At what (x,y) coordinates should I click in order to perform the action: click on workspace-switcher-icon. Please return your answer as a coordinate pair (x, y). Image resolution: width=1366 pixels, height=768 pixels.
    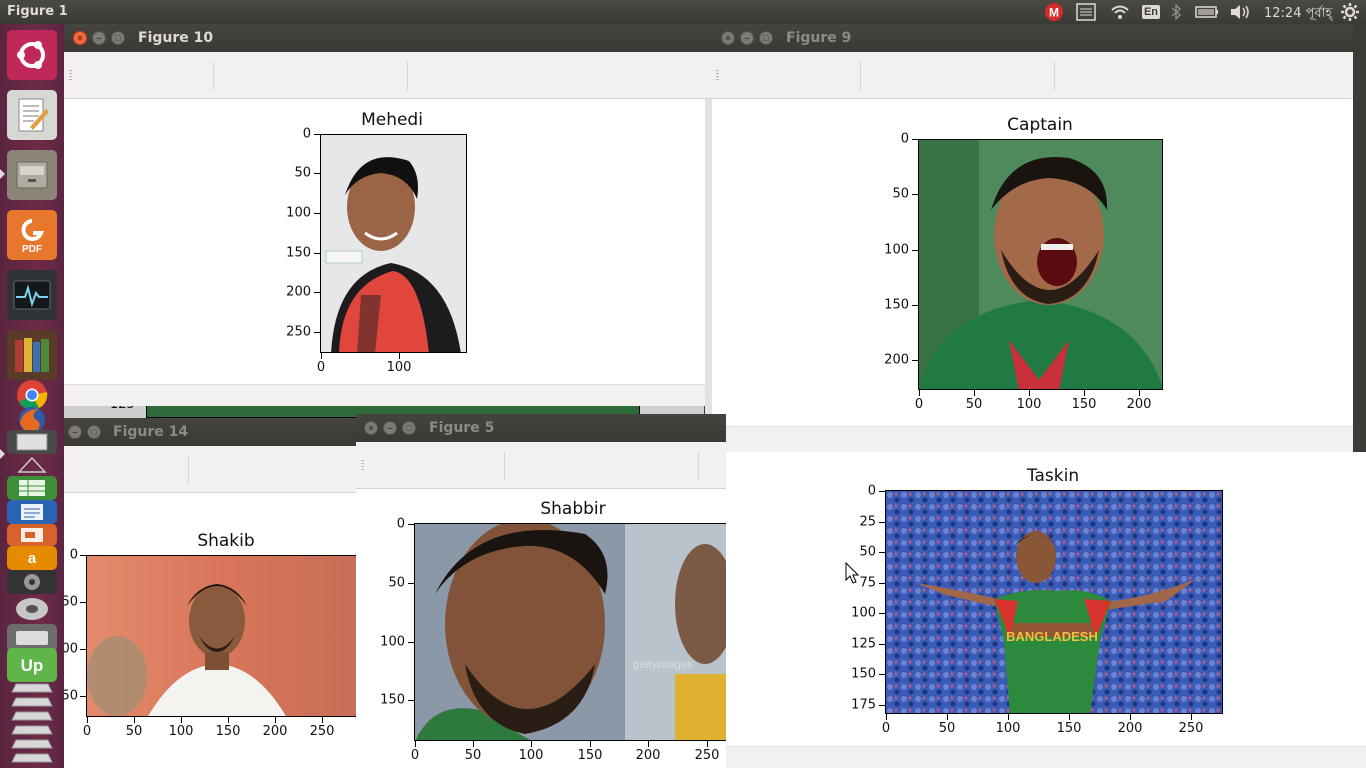
    Looking at the image, I should click on (32, 465).